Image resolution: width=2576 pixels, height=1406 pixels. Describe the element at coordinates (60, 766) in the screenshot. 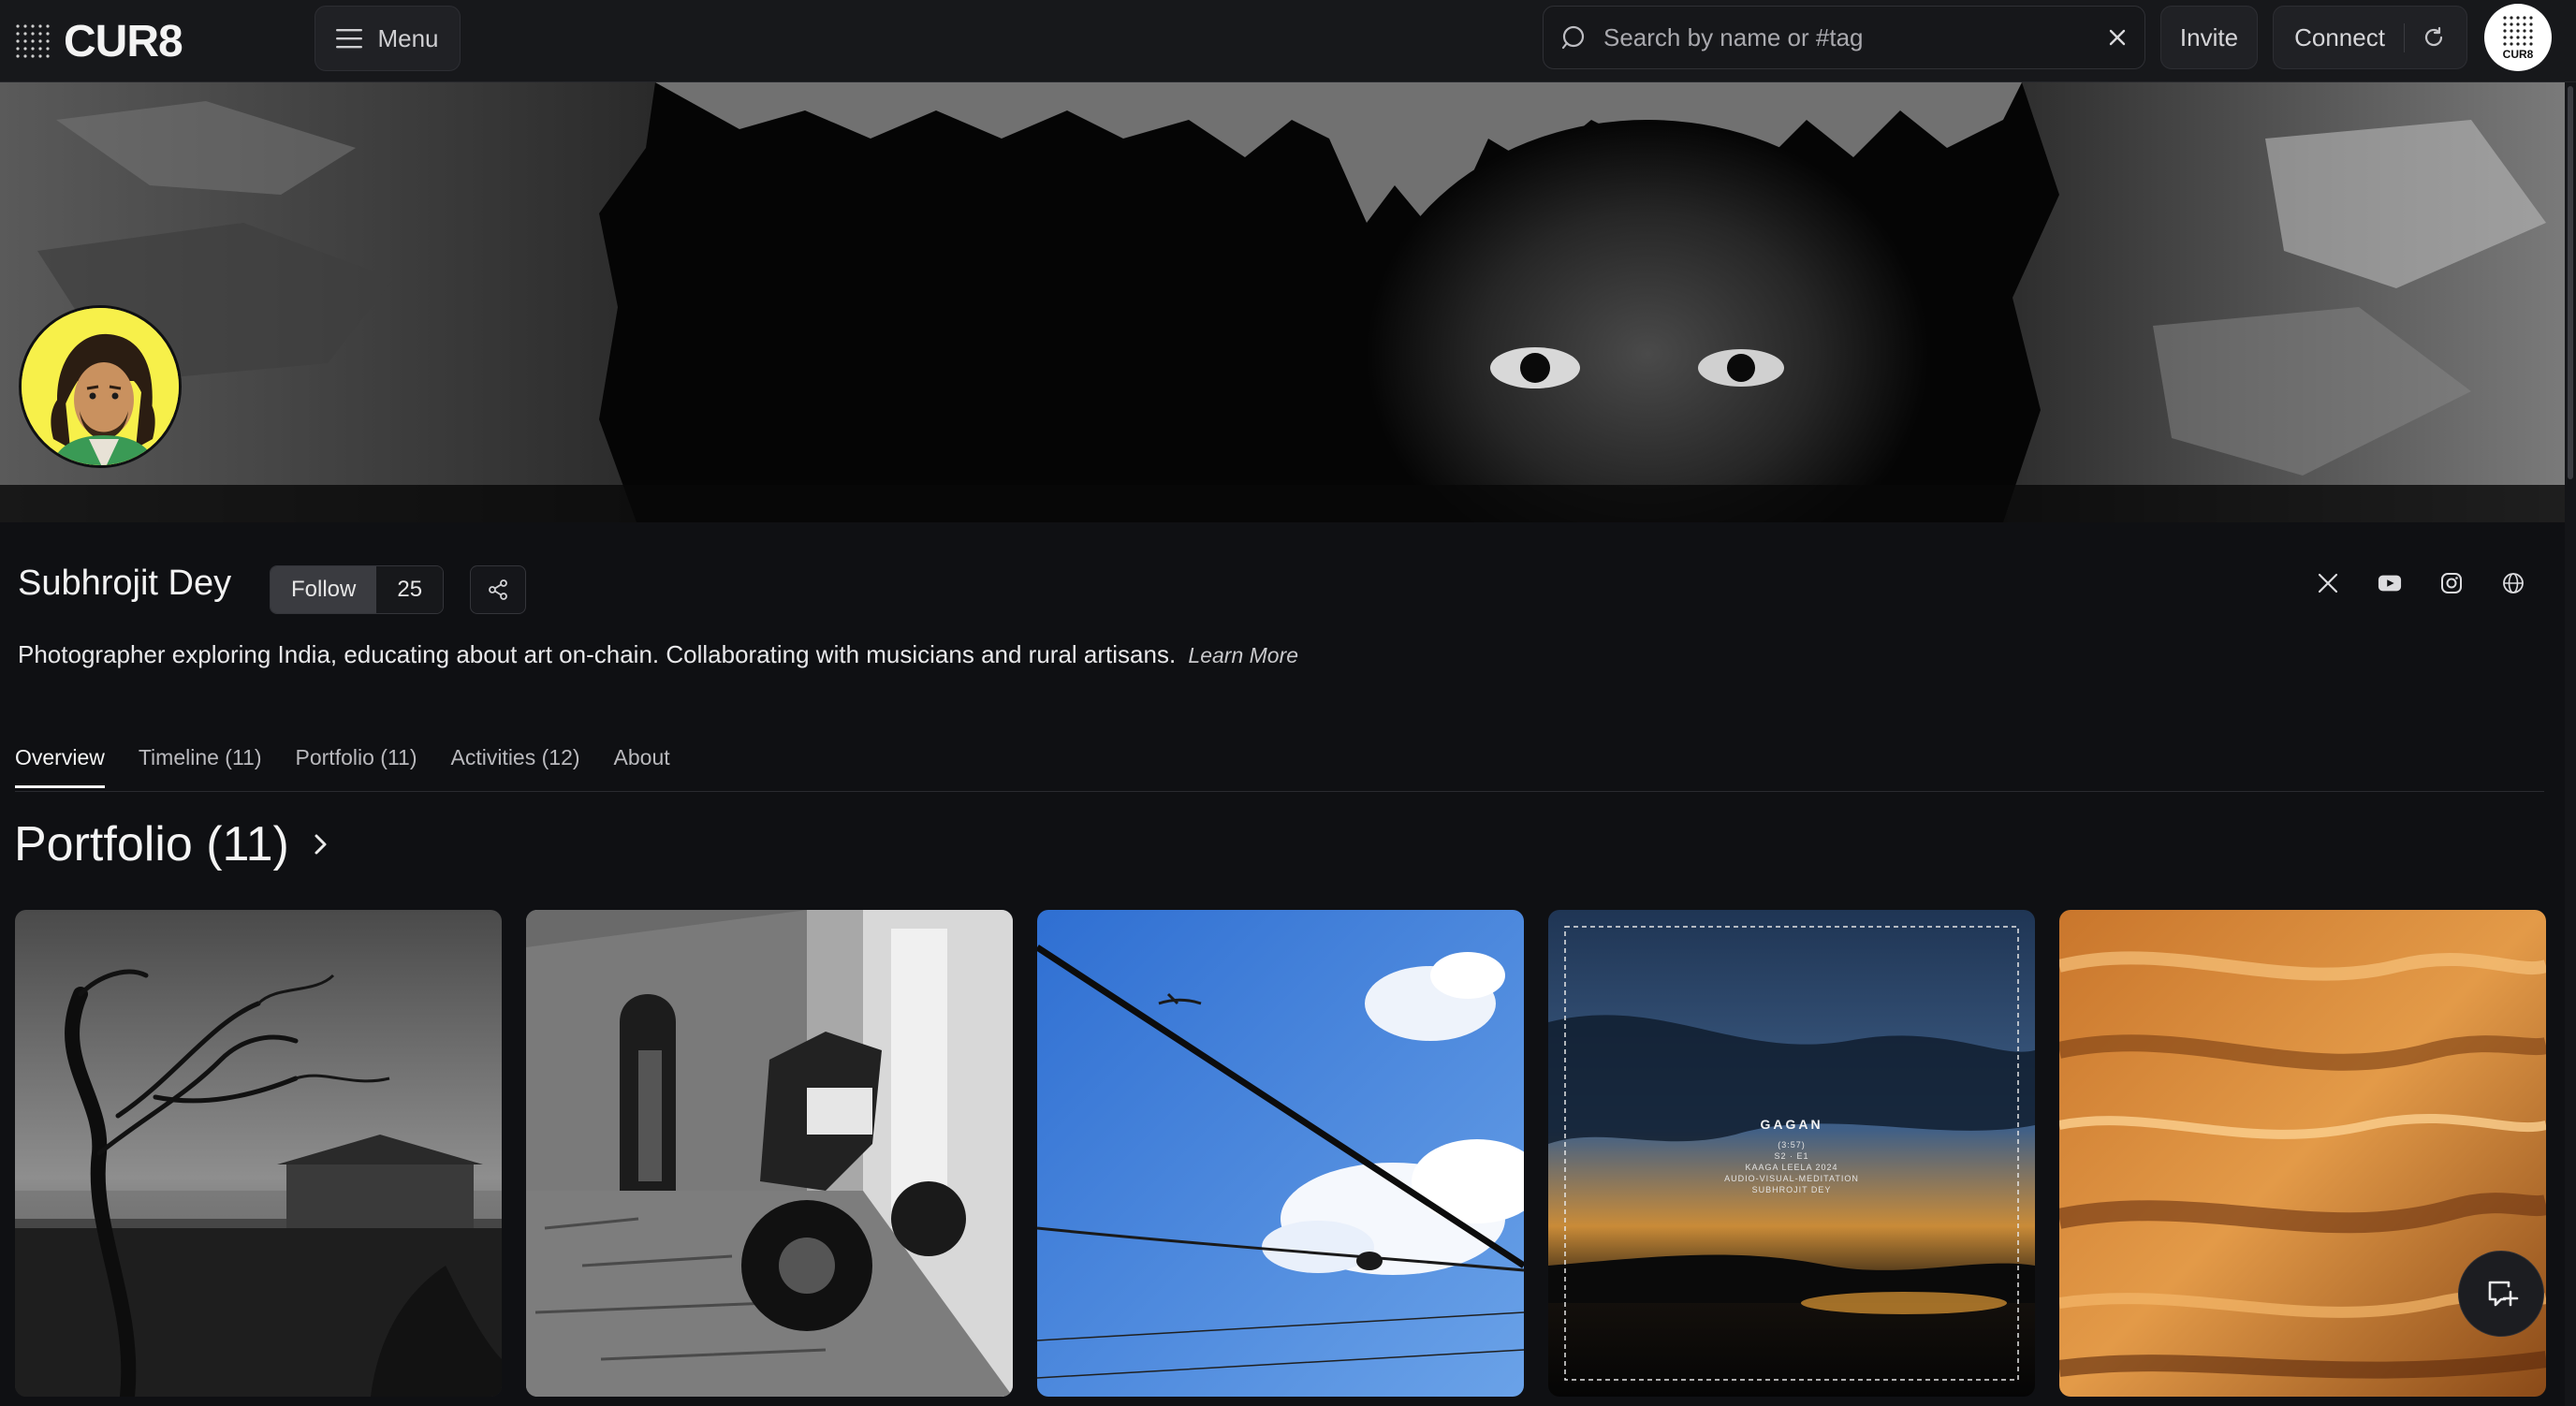

I see `tab-overview: Overview` at that location.